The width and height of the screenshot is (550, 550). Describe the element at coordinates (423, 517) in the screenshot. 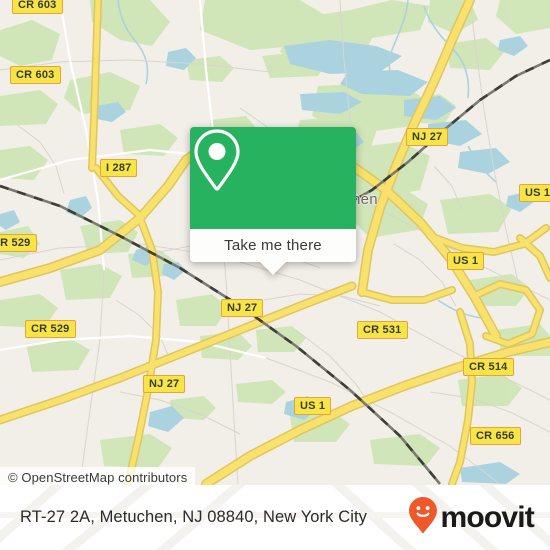

I see `moovit-smiley-pin-icon` at that location.